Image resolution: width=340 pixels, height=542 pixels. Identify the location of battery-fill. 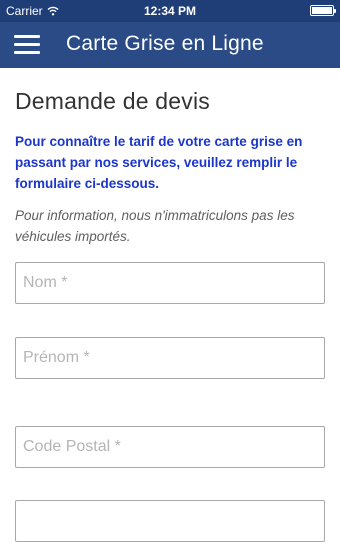
(322, 10).